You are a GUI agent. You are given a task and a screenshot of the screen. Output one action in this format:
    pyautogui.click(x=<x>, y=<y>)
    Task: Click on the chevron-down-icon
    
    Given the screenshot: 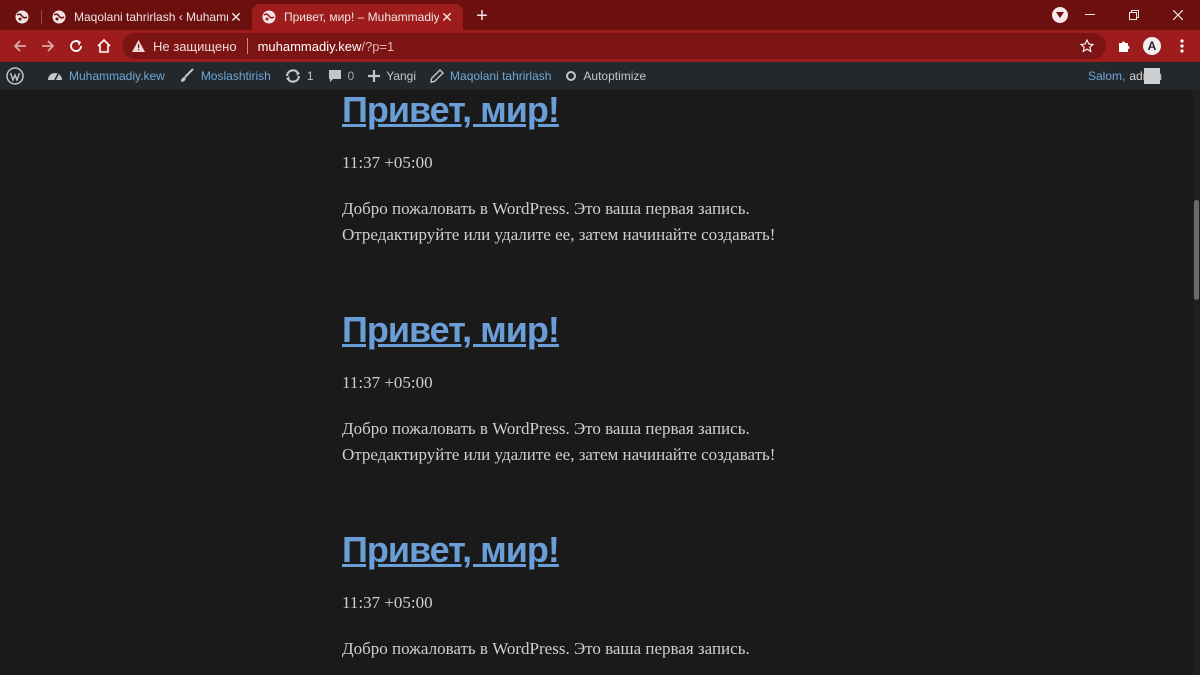 What is the action you would take?
    pyautogui.click(x=1060, y=15)
    